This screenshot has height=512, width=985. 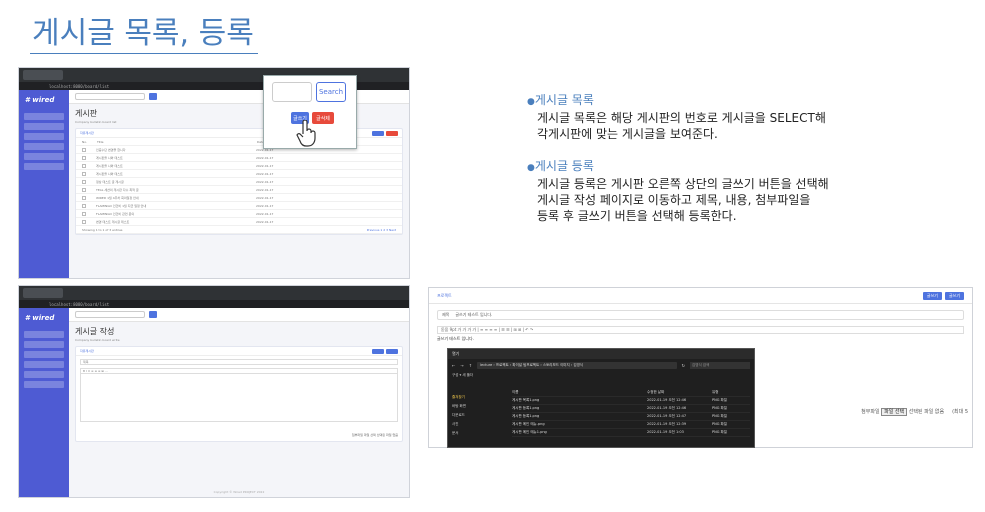 I want to click on file-row: 게시판 목록1.png 2022-01-19 오전 12:46 PNG 파일, so click(x=631, y=401).